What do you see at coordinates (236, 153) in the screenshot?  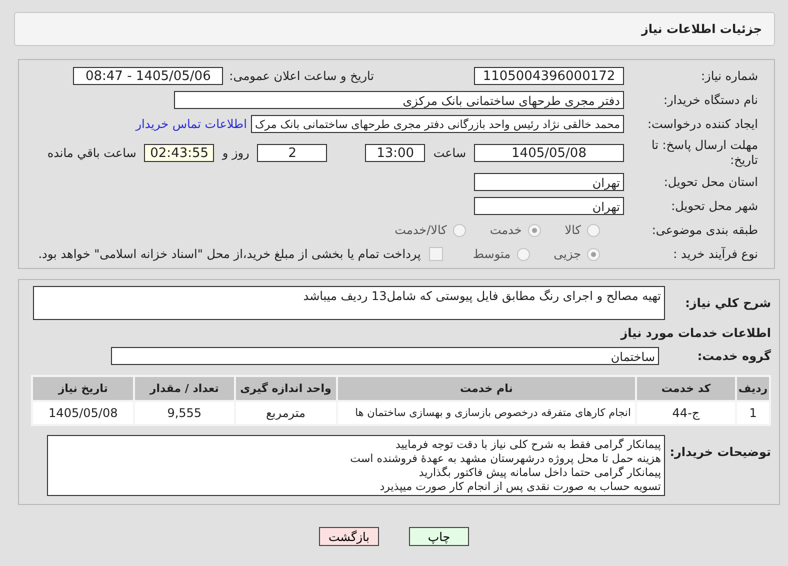 I see `days-label: روز و` at bounding box center [236, 153].